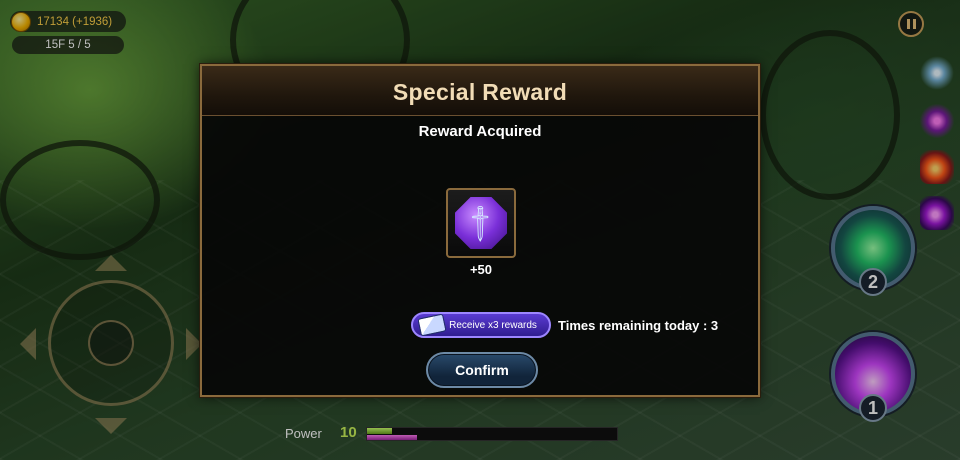  What do you see at coordinates (493, 325) in the screenshot?
I see `receive-x3-label: Receive x3 rewards` at bounding box center [493, 325].